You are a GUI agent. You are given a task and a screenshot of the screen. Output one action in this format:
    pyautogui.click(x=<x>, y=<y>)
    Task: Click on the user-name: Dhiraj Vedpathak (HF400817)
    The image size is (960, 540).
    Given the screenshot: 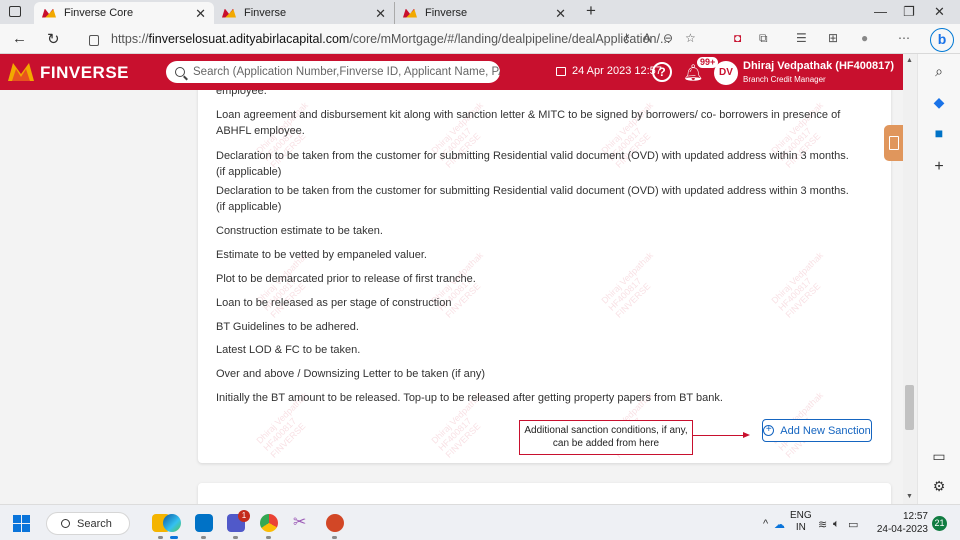 What is the action you would take?
    pyautogui.click(x=818, y=66)
    